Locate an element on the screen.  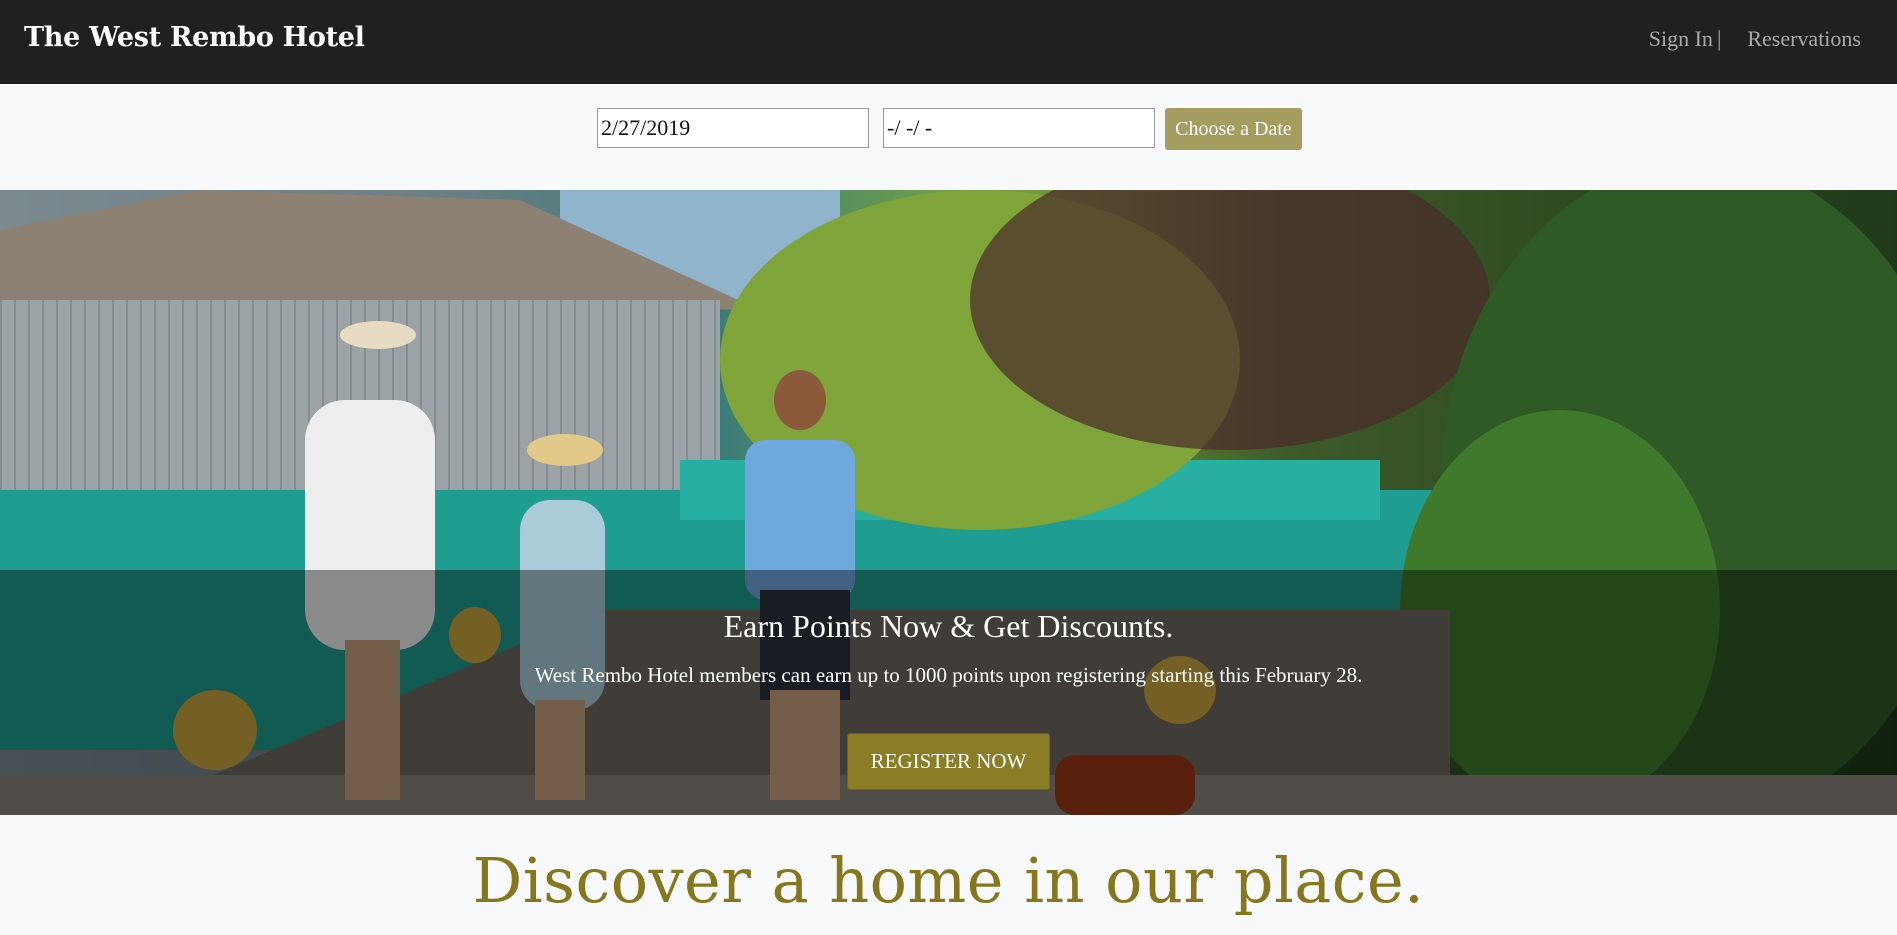
choose-date-button: Choose a Date is located at coordinates (1233, 129).